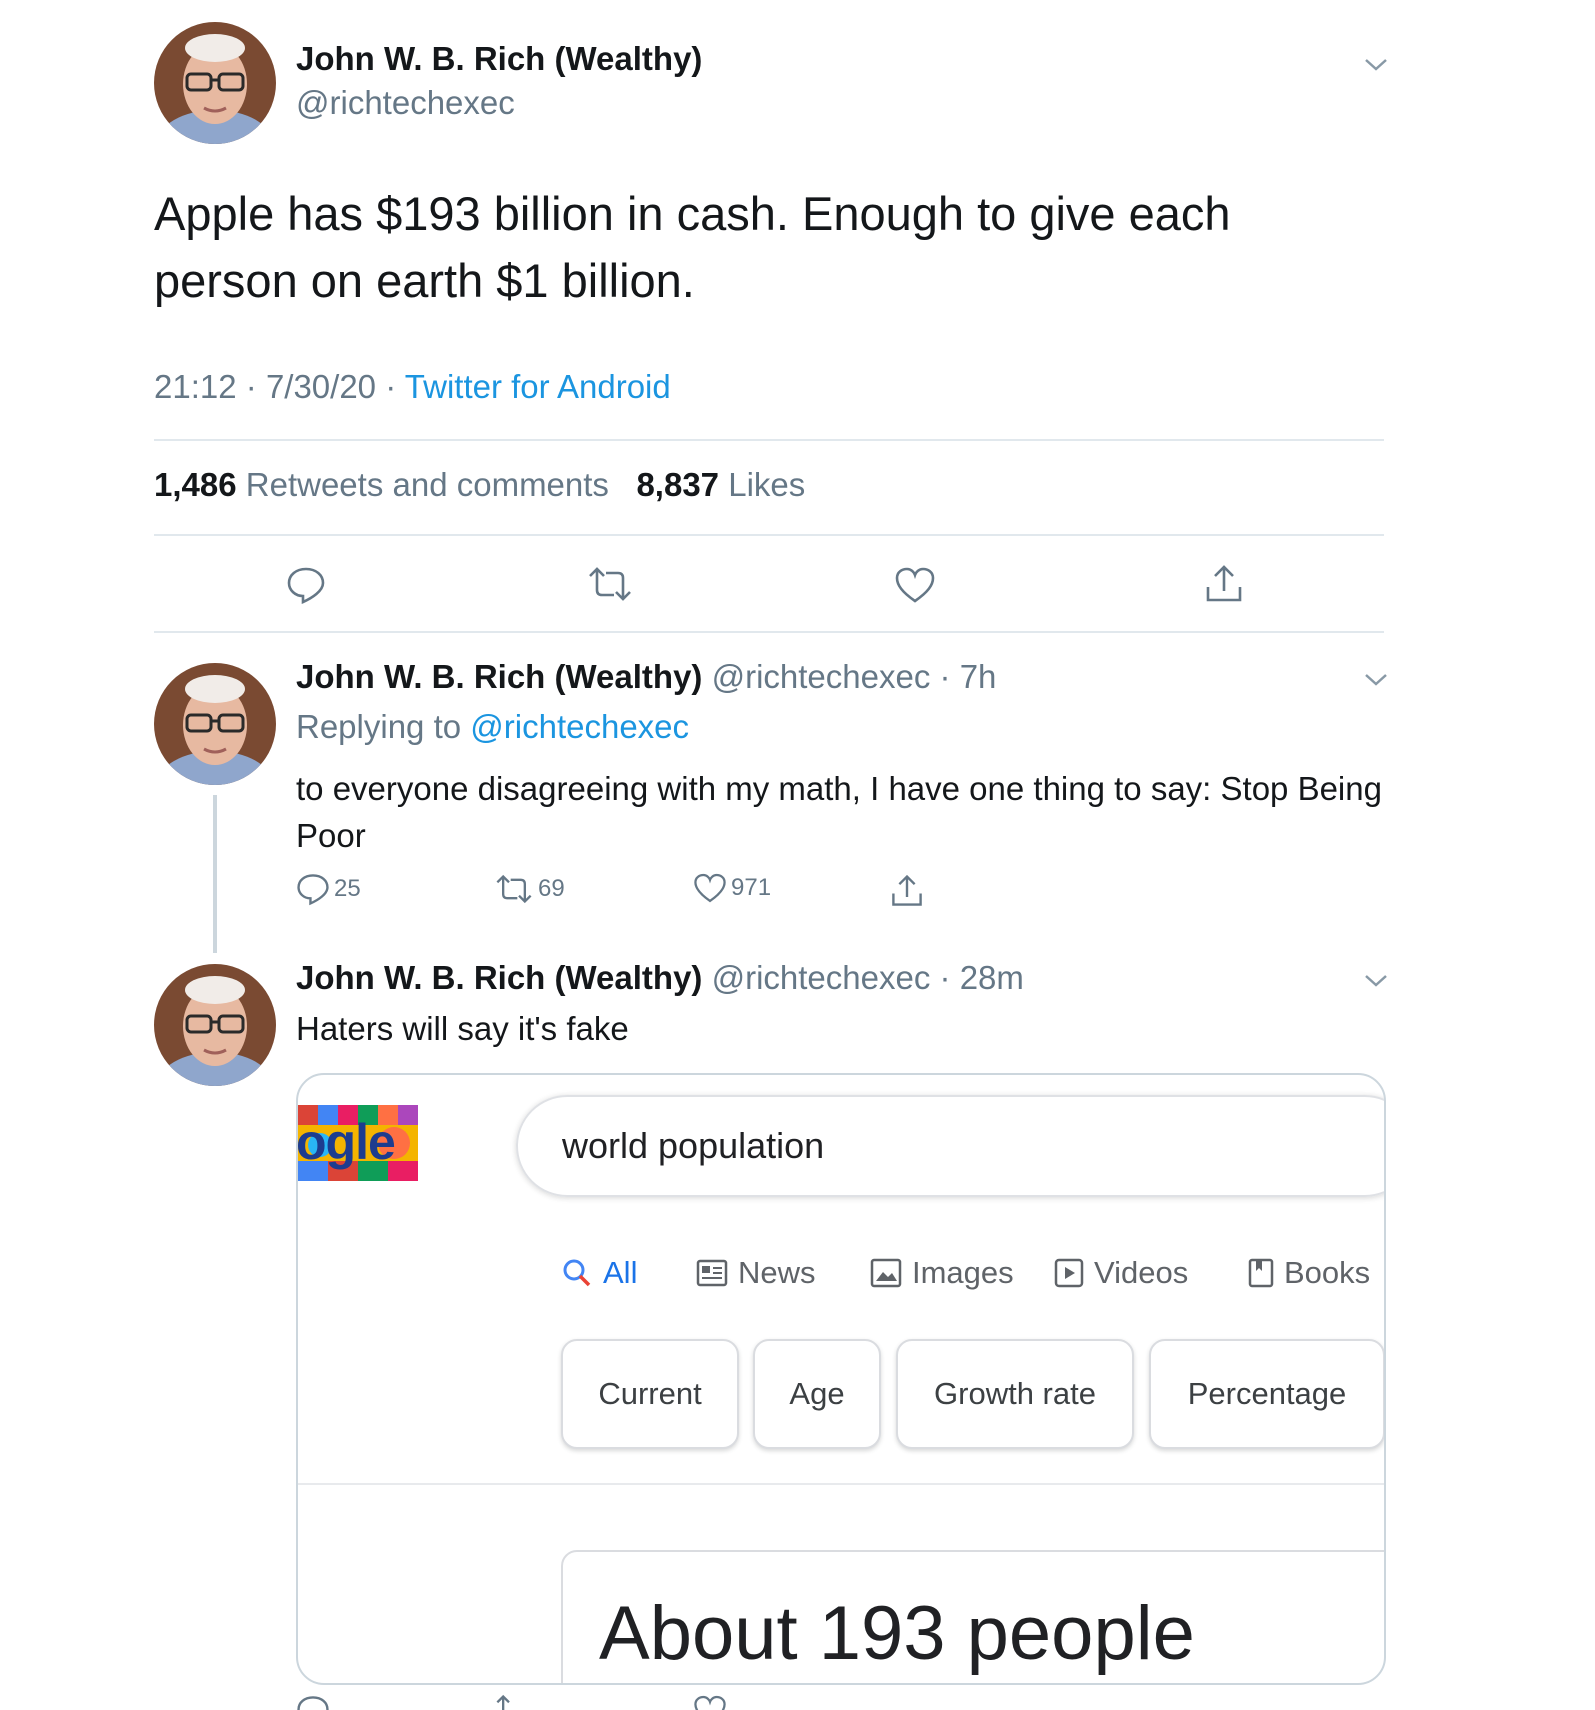  I want to click on tweet-stats: 1,486 Retweets and comments 8,837 Likes, so click(479, 485).